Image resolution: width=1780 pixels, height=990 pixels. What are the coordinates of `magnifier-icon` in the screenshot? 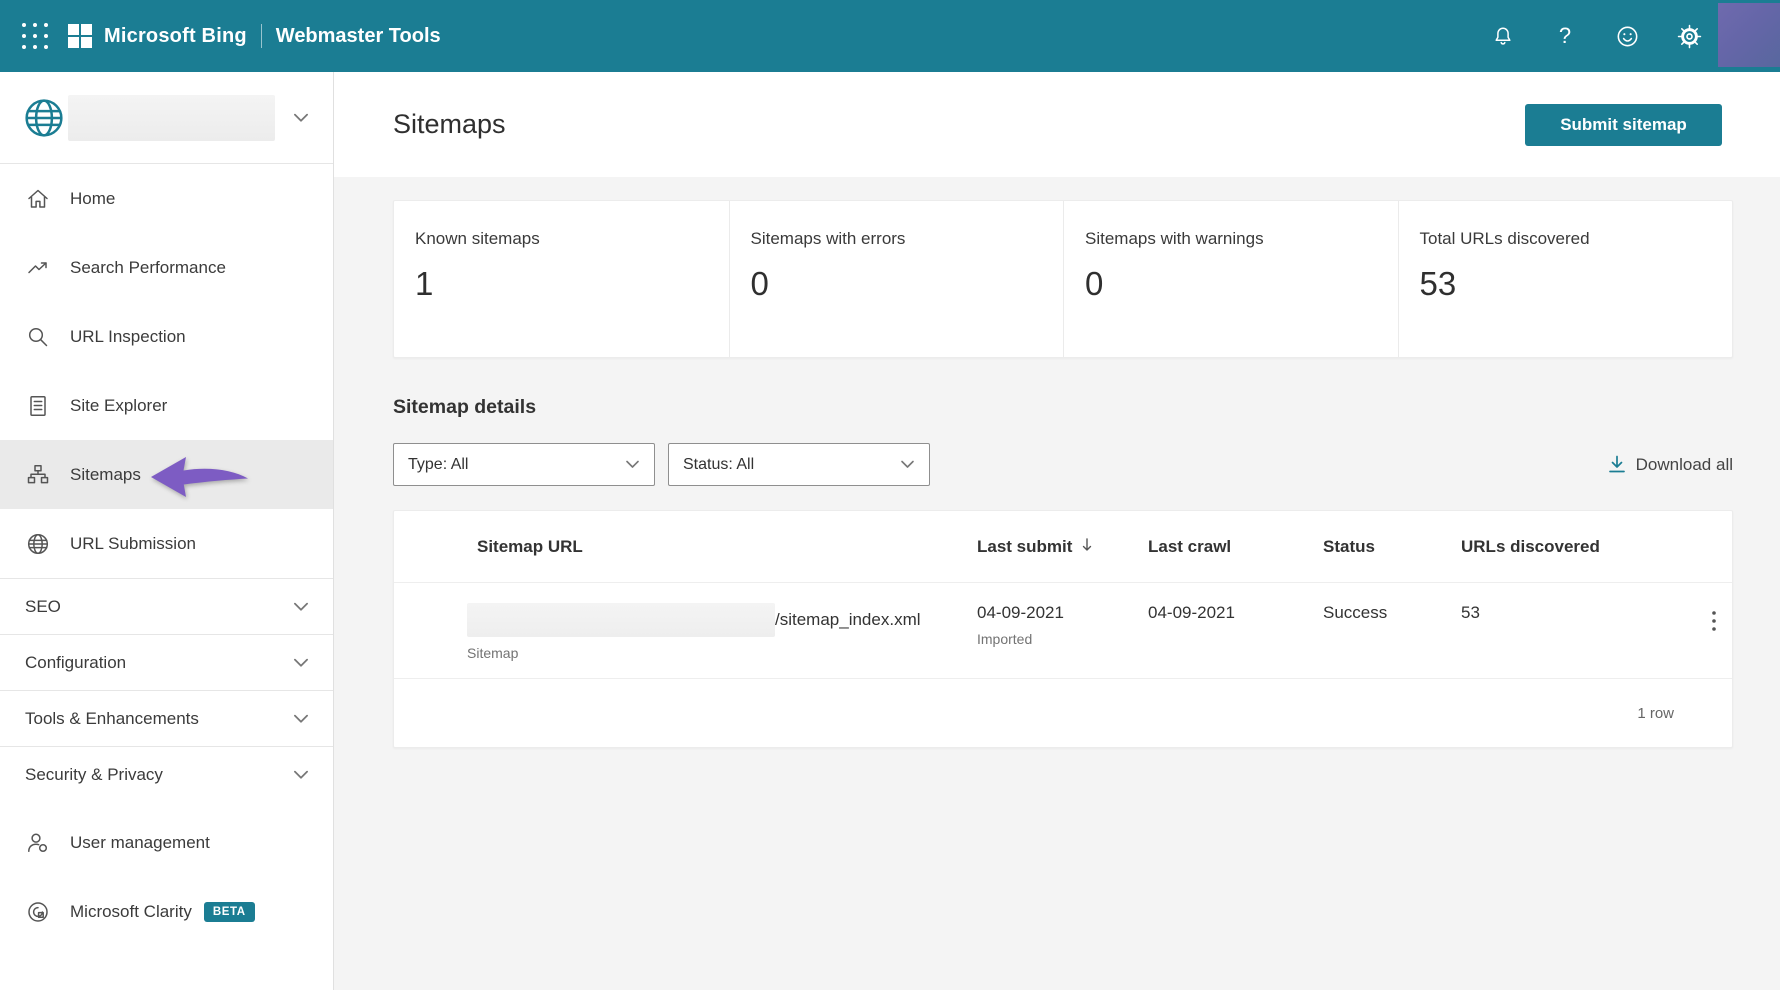 It's located at (38, 337).